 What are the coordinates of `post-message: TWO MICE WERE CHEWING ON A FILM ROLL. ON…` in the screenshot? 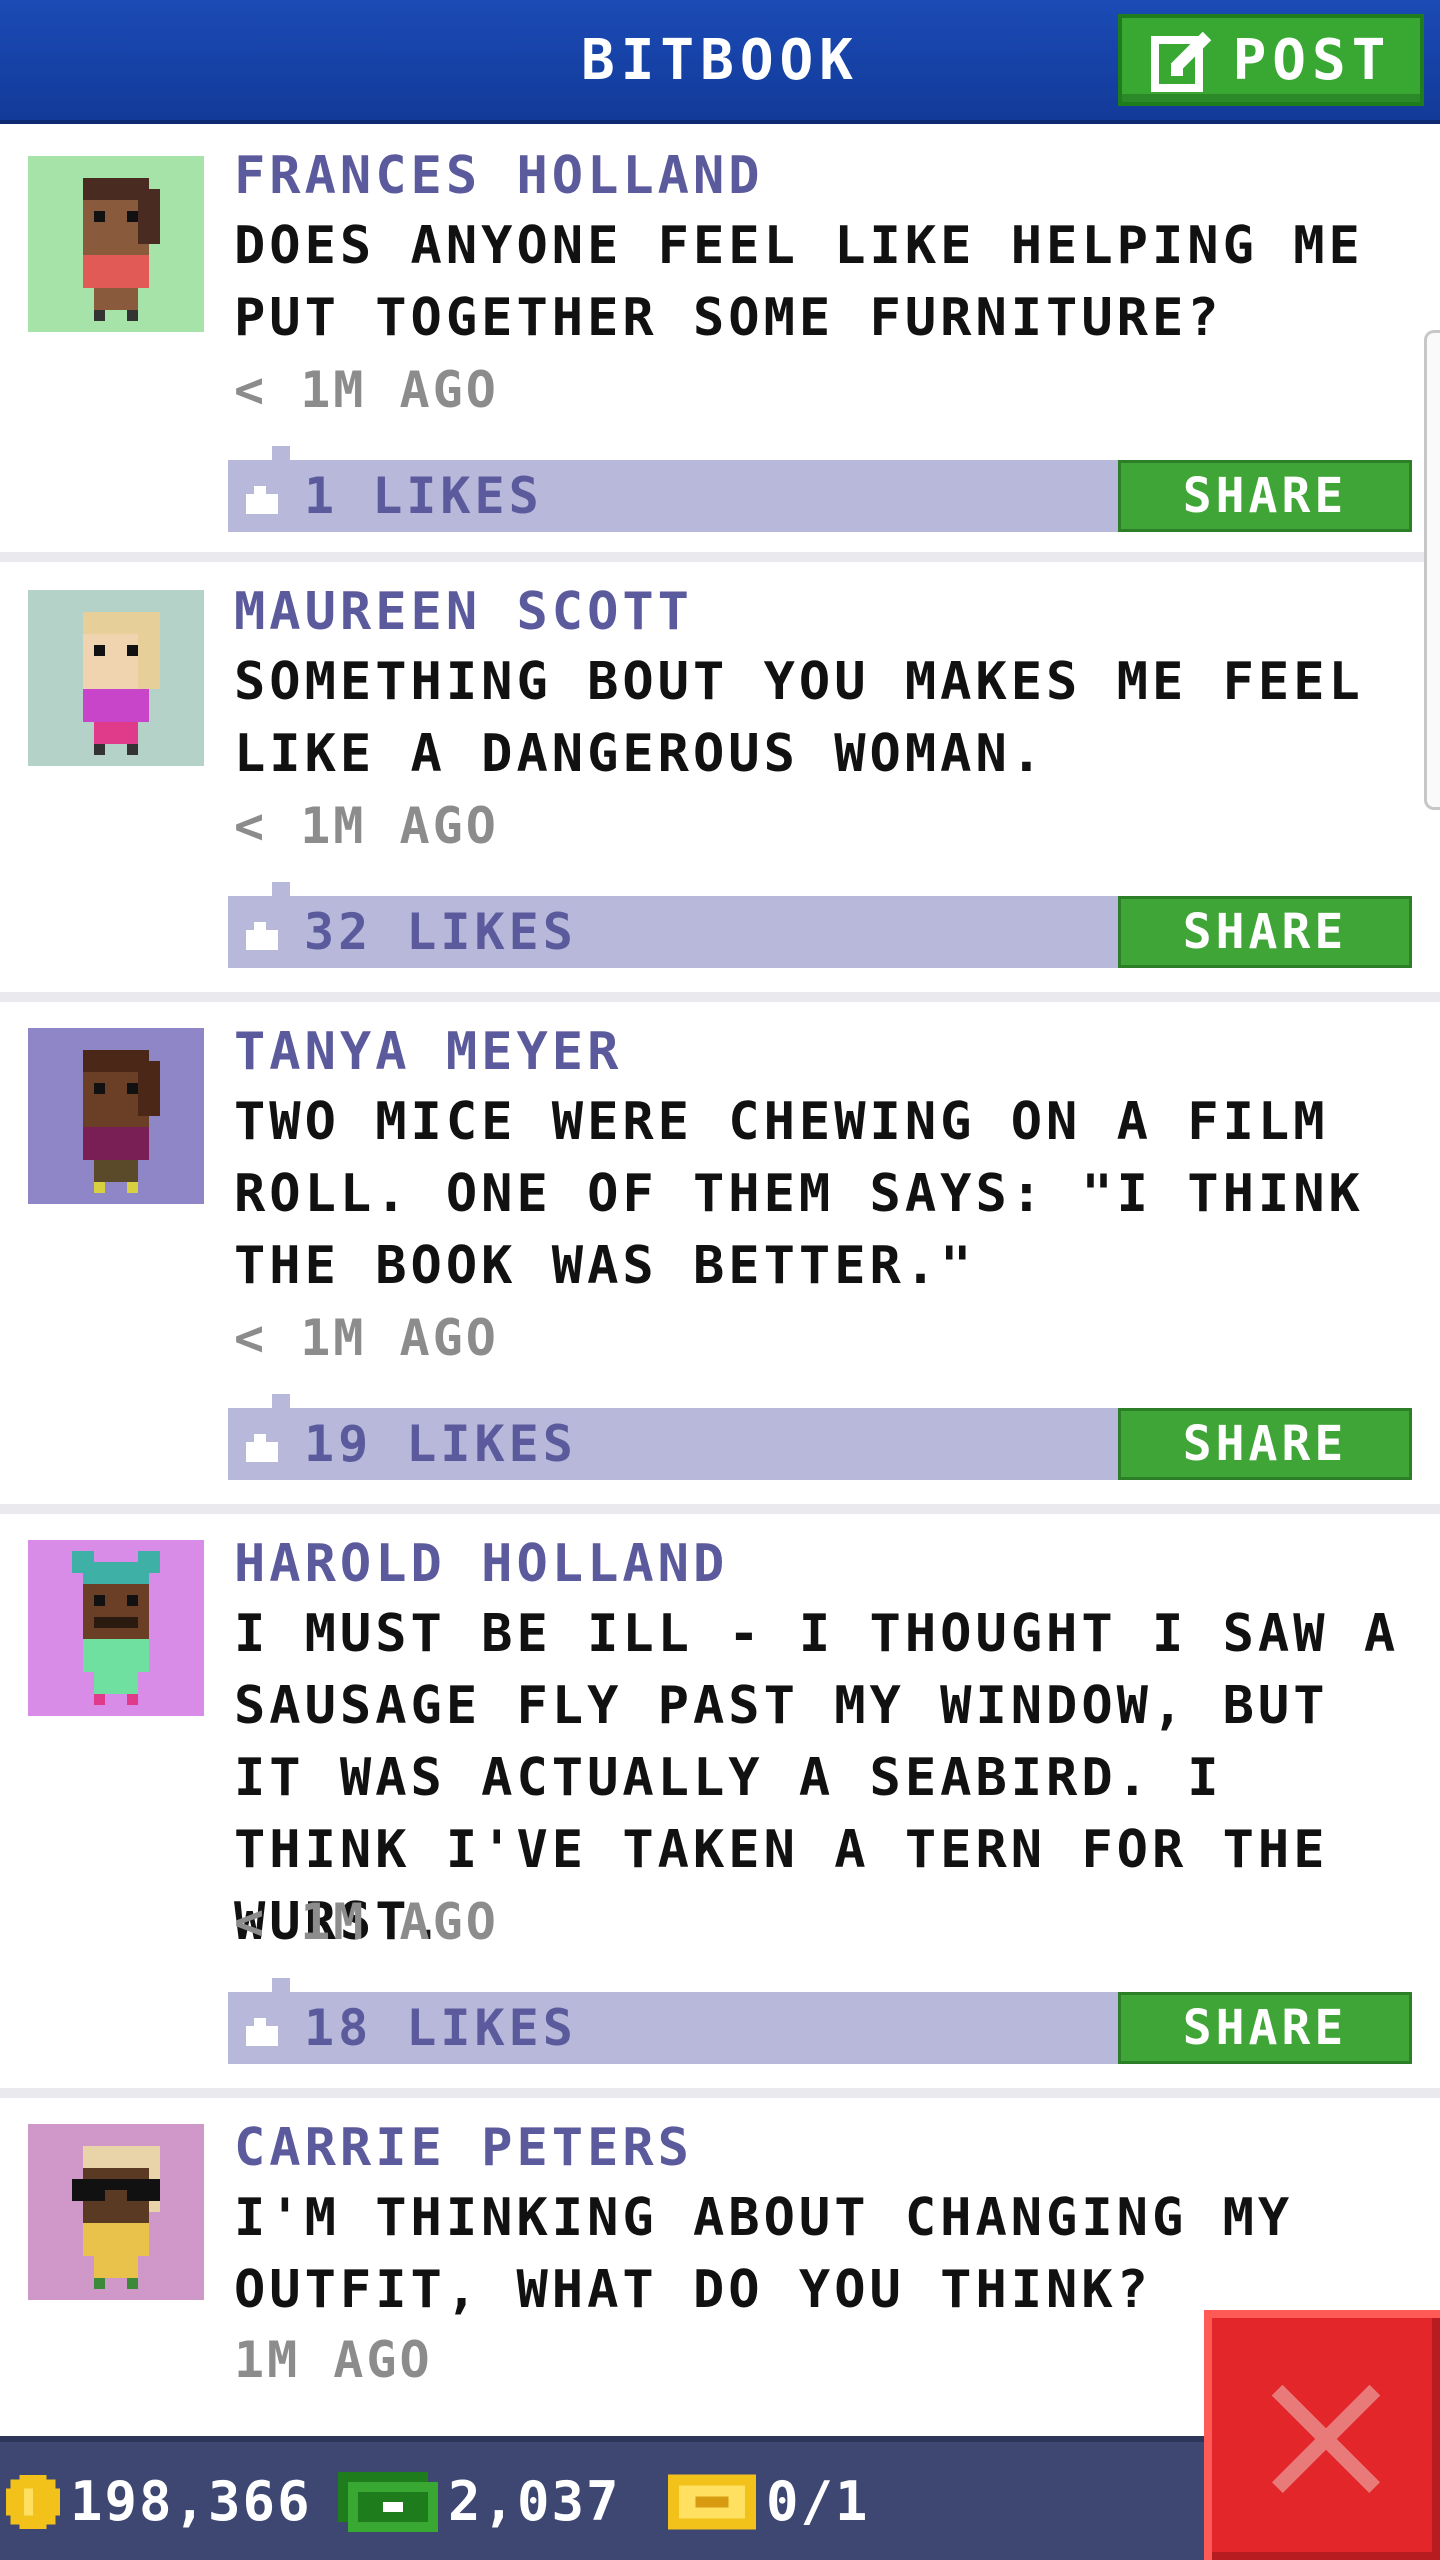 It's located at (799, 1194).